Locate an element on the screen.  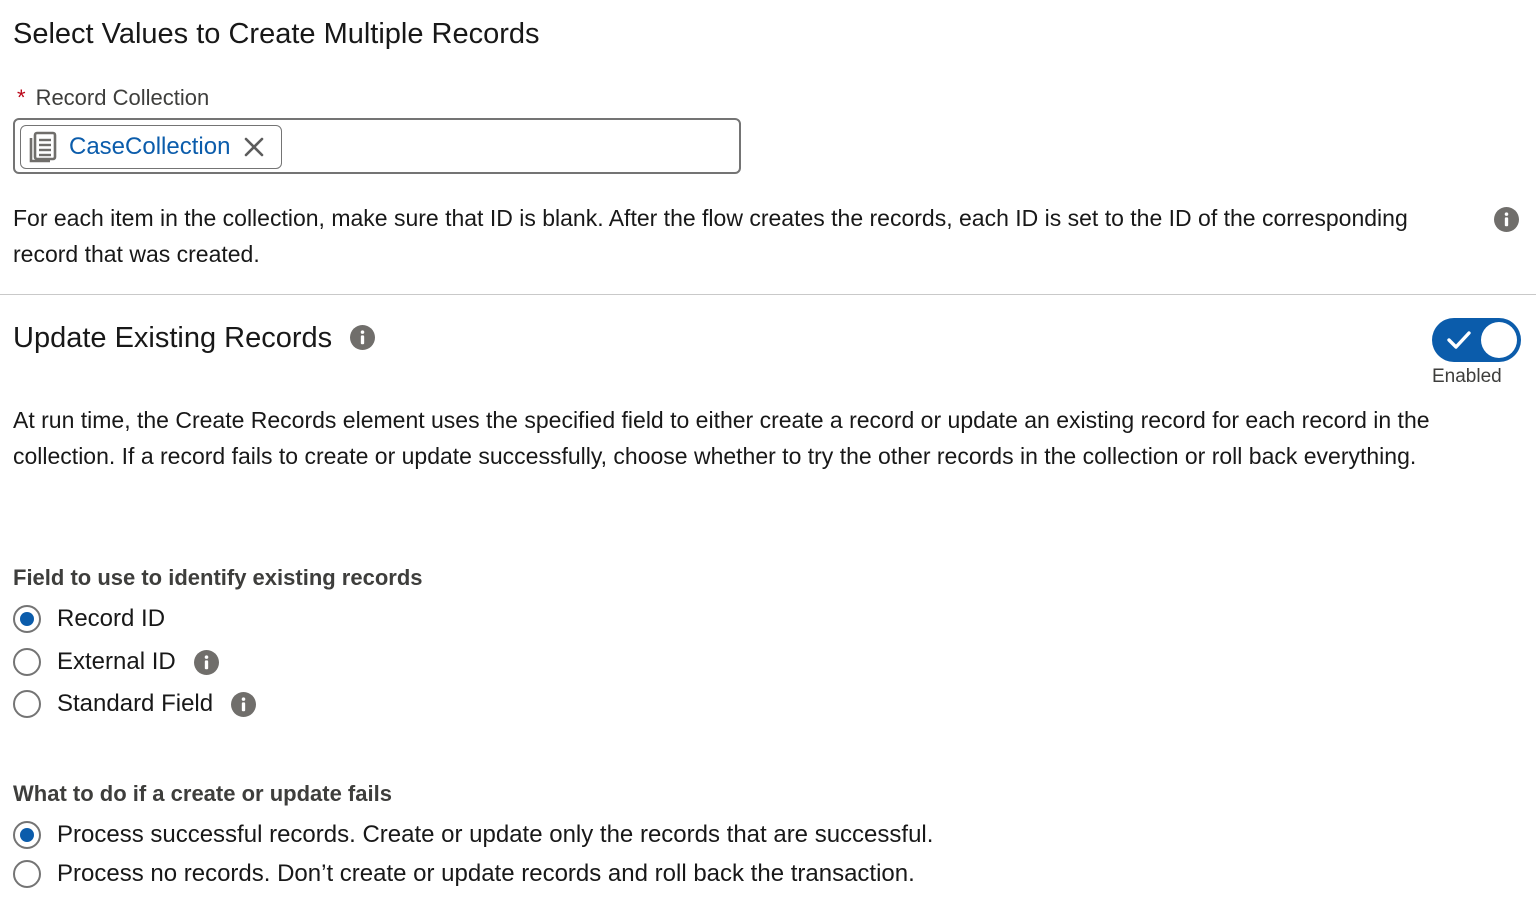
update-existing-title: Update Existing Records is located at coordinates (173, 338).